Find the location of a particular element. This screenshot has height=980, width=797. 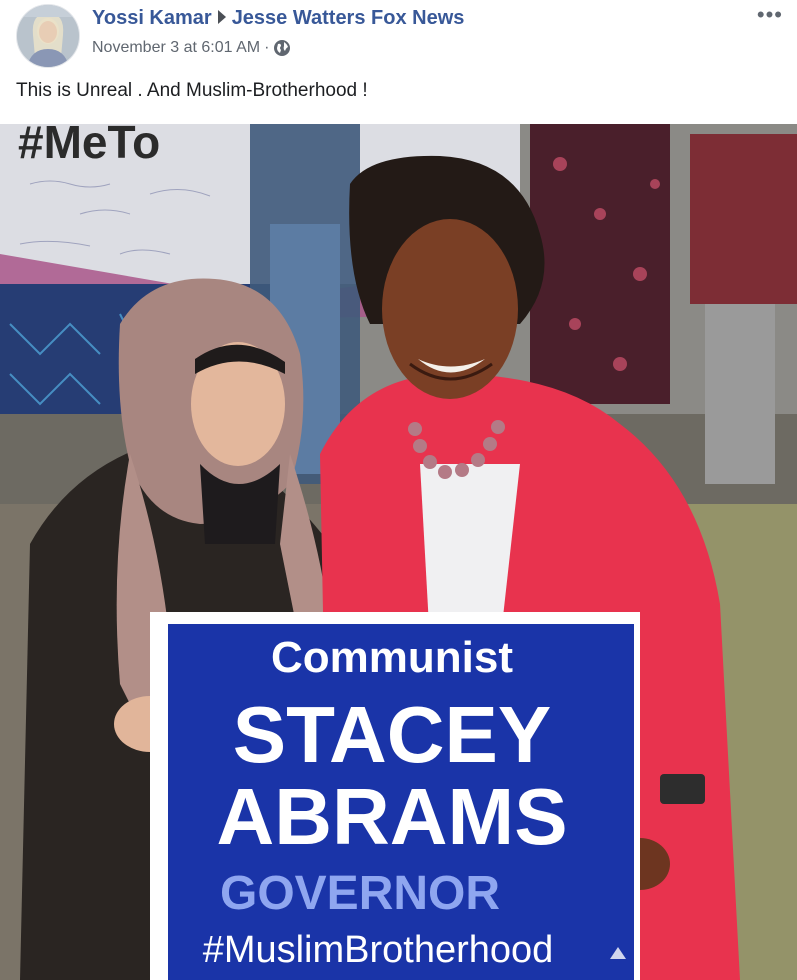

globe-icon is located at coordinates (282, 48).